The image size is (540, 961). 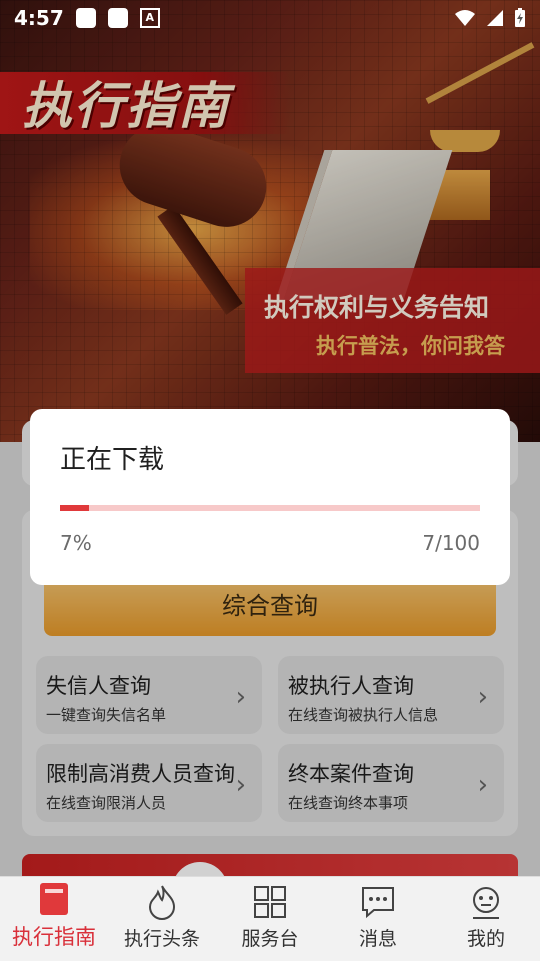 What do you see at coordinates (351, 774) in the screenshot?
I see `card-title: 终本案件查询` at bounding box center [351, 774].